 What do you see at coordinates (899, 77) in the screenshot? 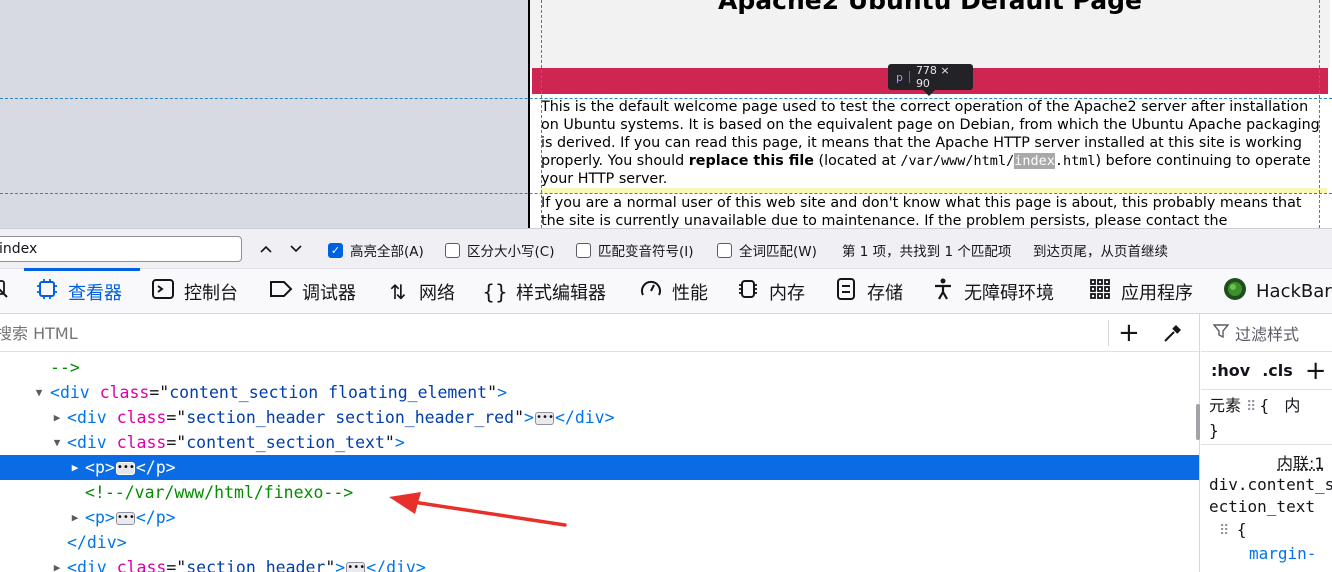
I see `infobar-tag: p` at bounding box center [899, 77].